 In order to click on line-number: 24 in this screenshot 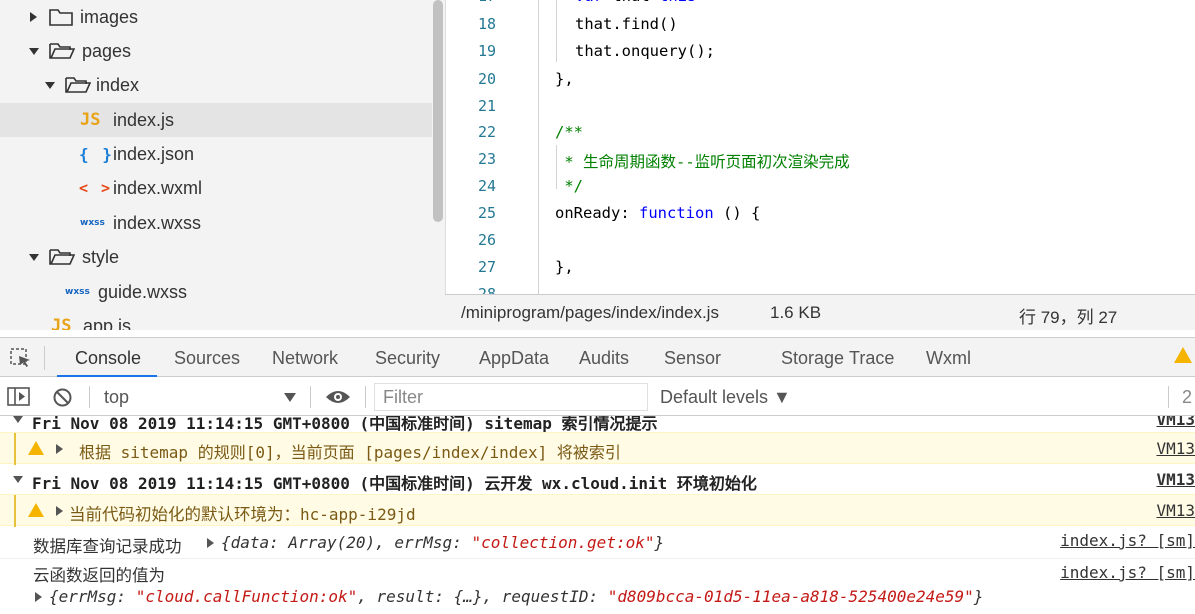, I will do `click(486, 186)`.